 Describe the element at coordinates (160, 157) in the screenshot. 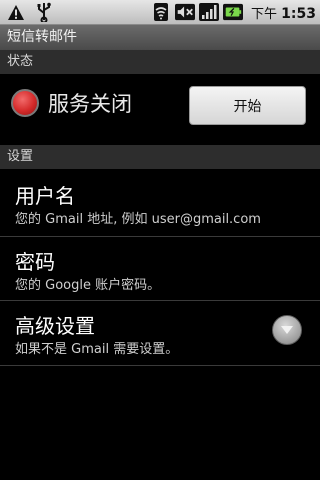

I see `settings-section-header: 设置` at that location.